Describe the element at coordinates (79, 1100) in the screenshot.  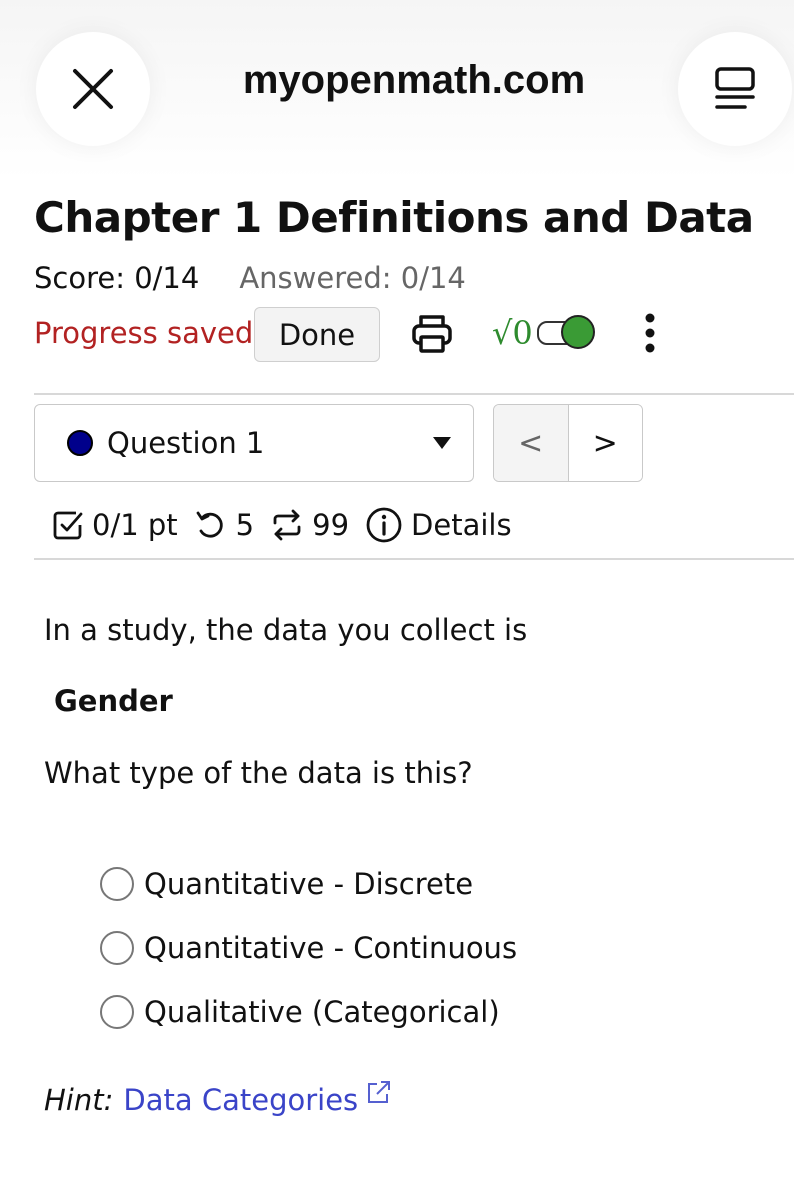
I see `hint-label: Hint:` at that location.